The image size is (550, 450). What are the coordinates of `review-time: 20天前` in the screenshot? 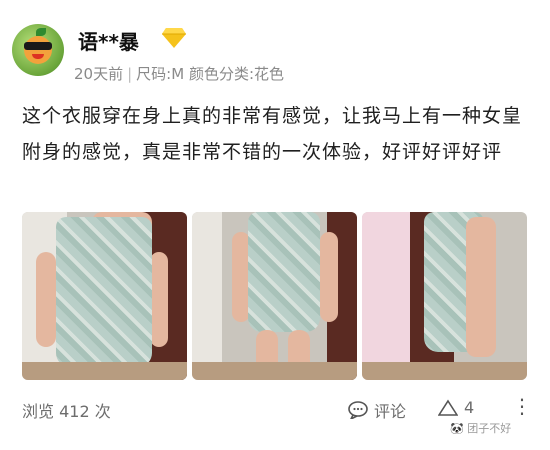 It's located at (99, 74).